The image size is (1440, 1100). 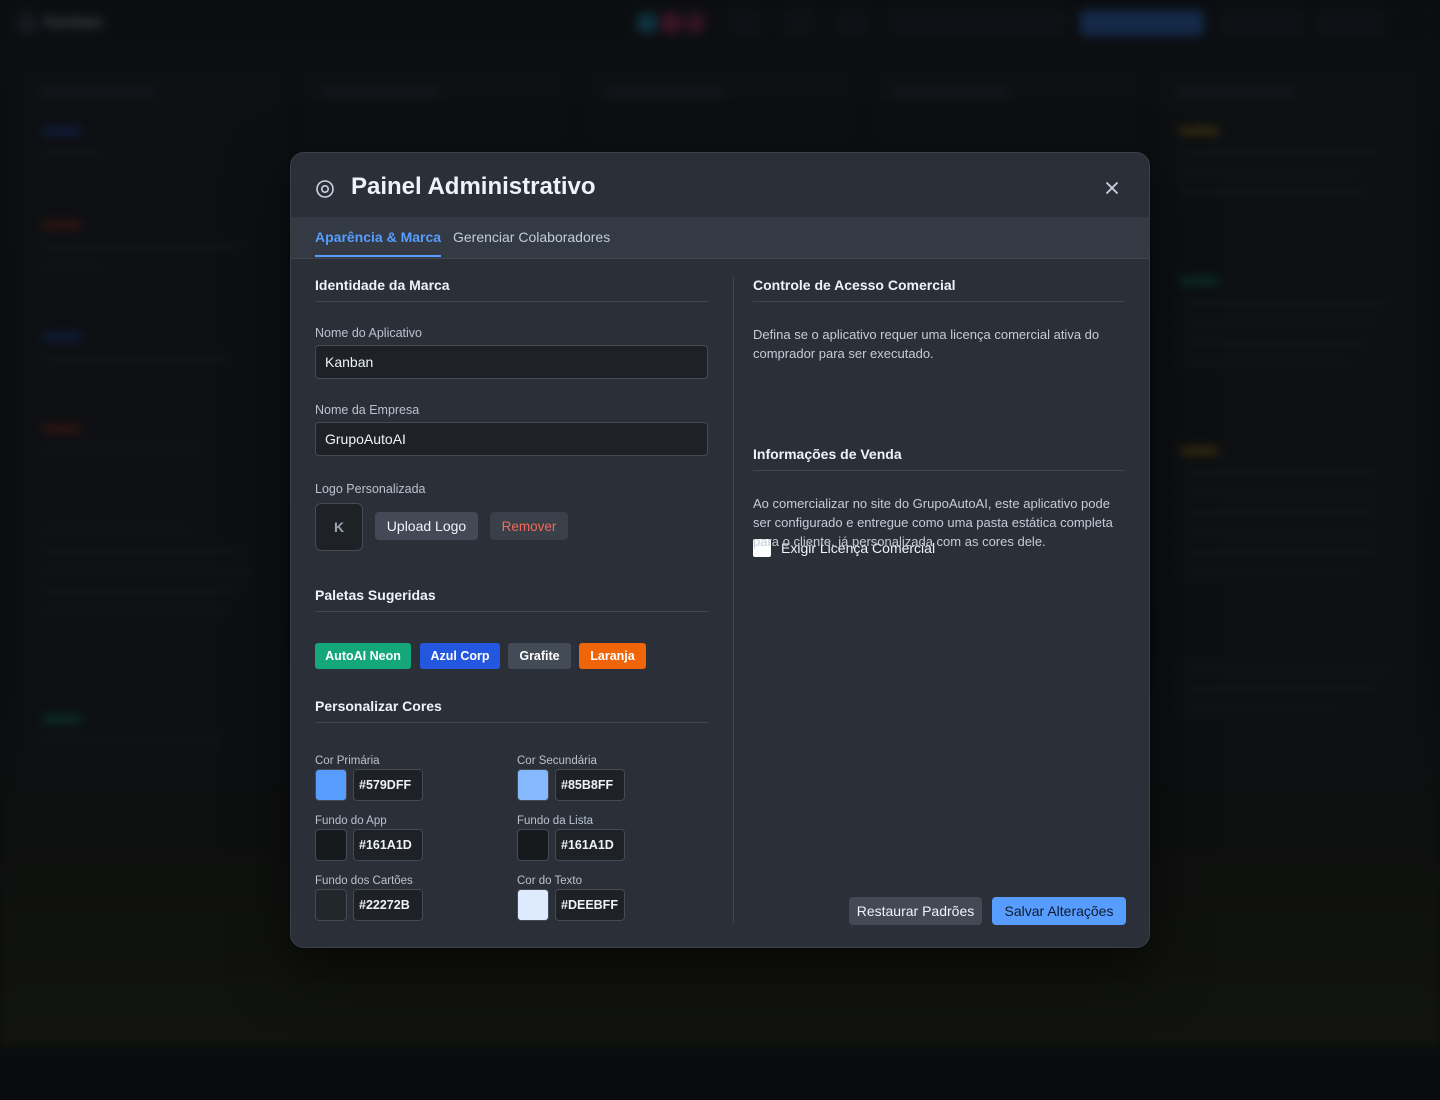 What do you see at coordinates (533, 785) in the screenshot?
I see `secondary-color-swatch` at bounding box center [533, 785].